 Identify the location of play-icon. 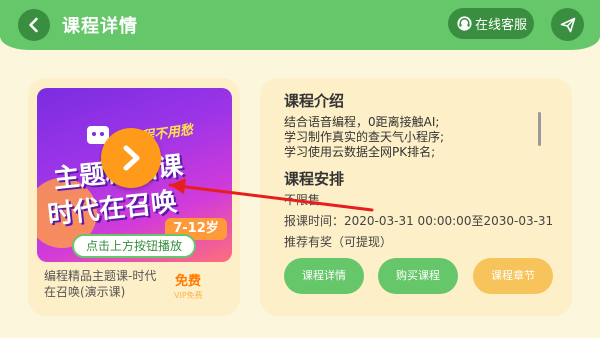
(131, 158).